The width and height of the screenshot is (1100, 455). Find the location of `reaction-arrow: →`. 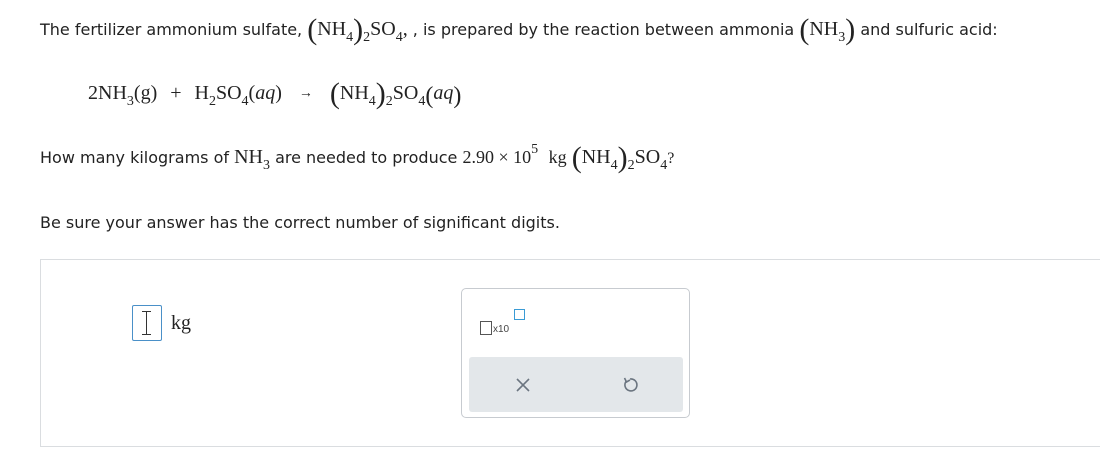

reaction-arrow: → is located at coordinates (305, 93).